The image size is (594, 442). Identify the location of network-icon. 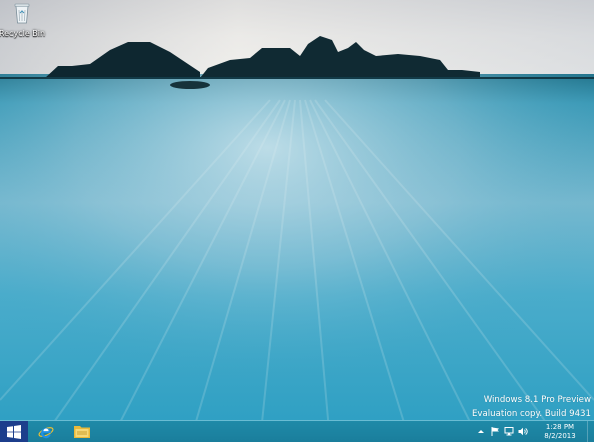
(509, 431).